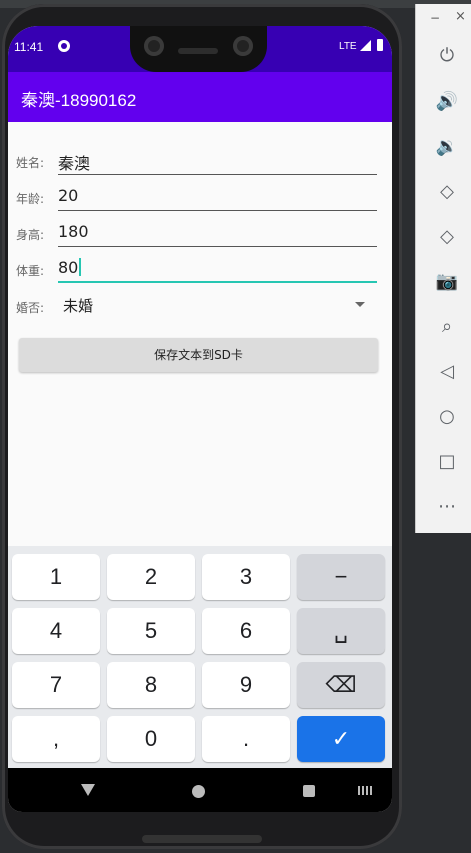  What do you see at coordinates (78, 305) in the screenshot?
I see `married-spinner: 未婚` at bounding box center [78, 305].